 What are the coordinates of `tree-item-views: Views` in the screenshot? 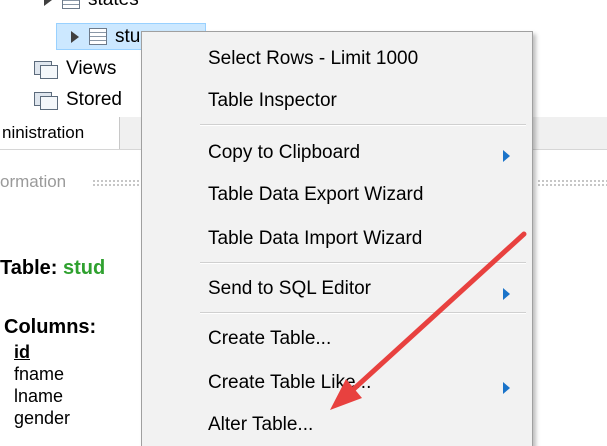 It's located at (75, 69).